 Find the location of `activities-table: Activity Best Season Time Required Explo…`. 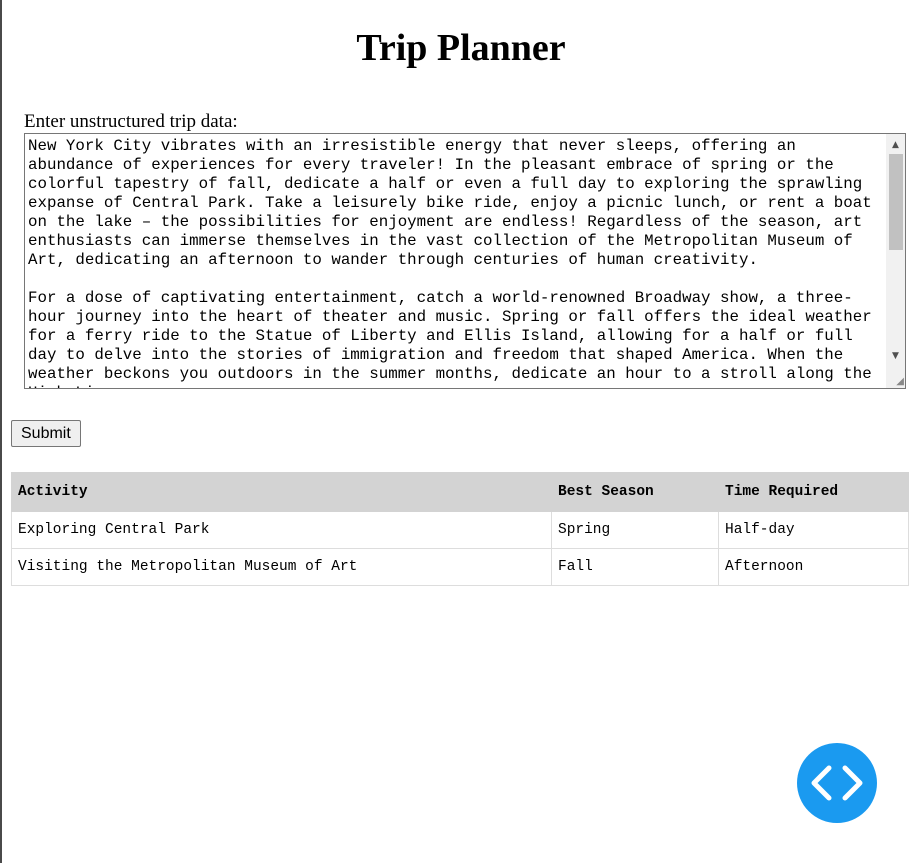

activities-table: Activity Best Season Time Required Explo… is located at coordinates (460, 529).